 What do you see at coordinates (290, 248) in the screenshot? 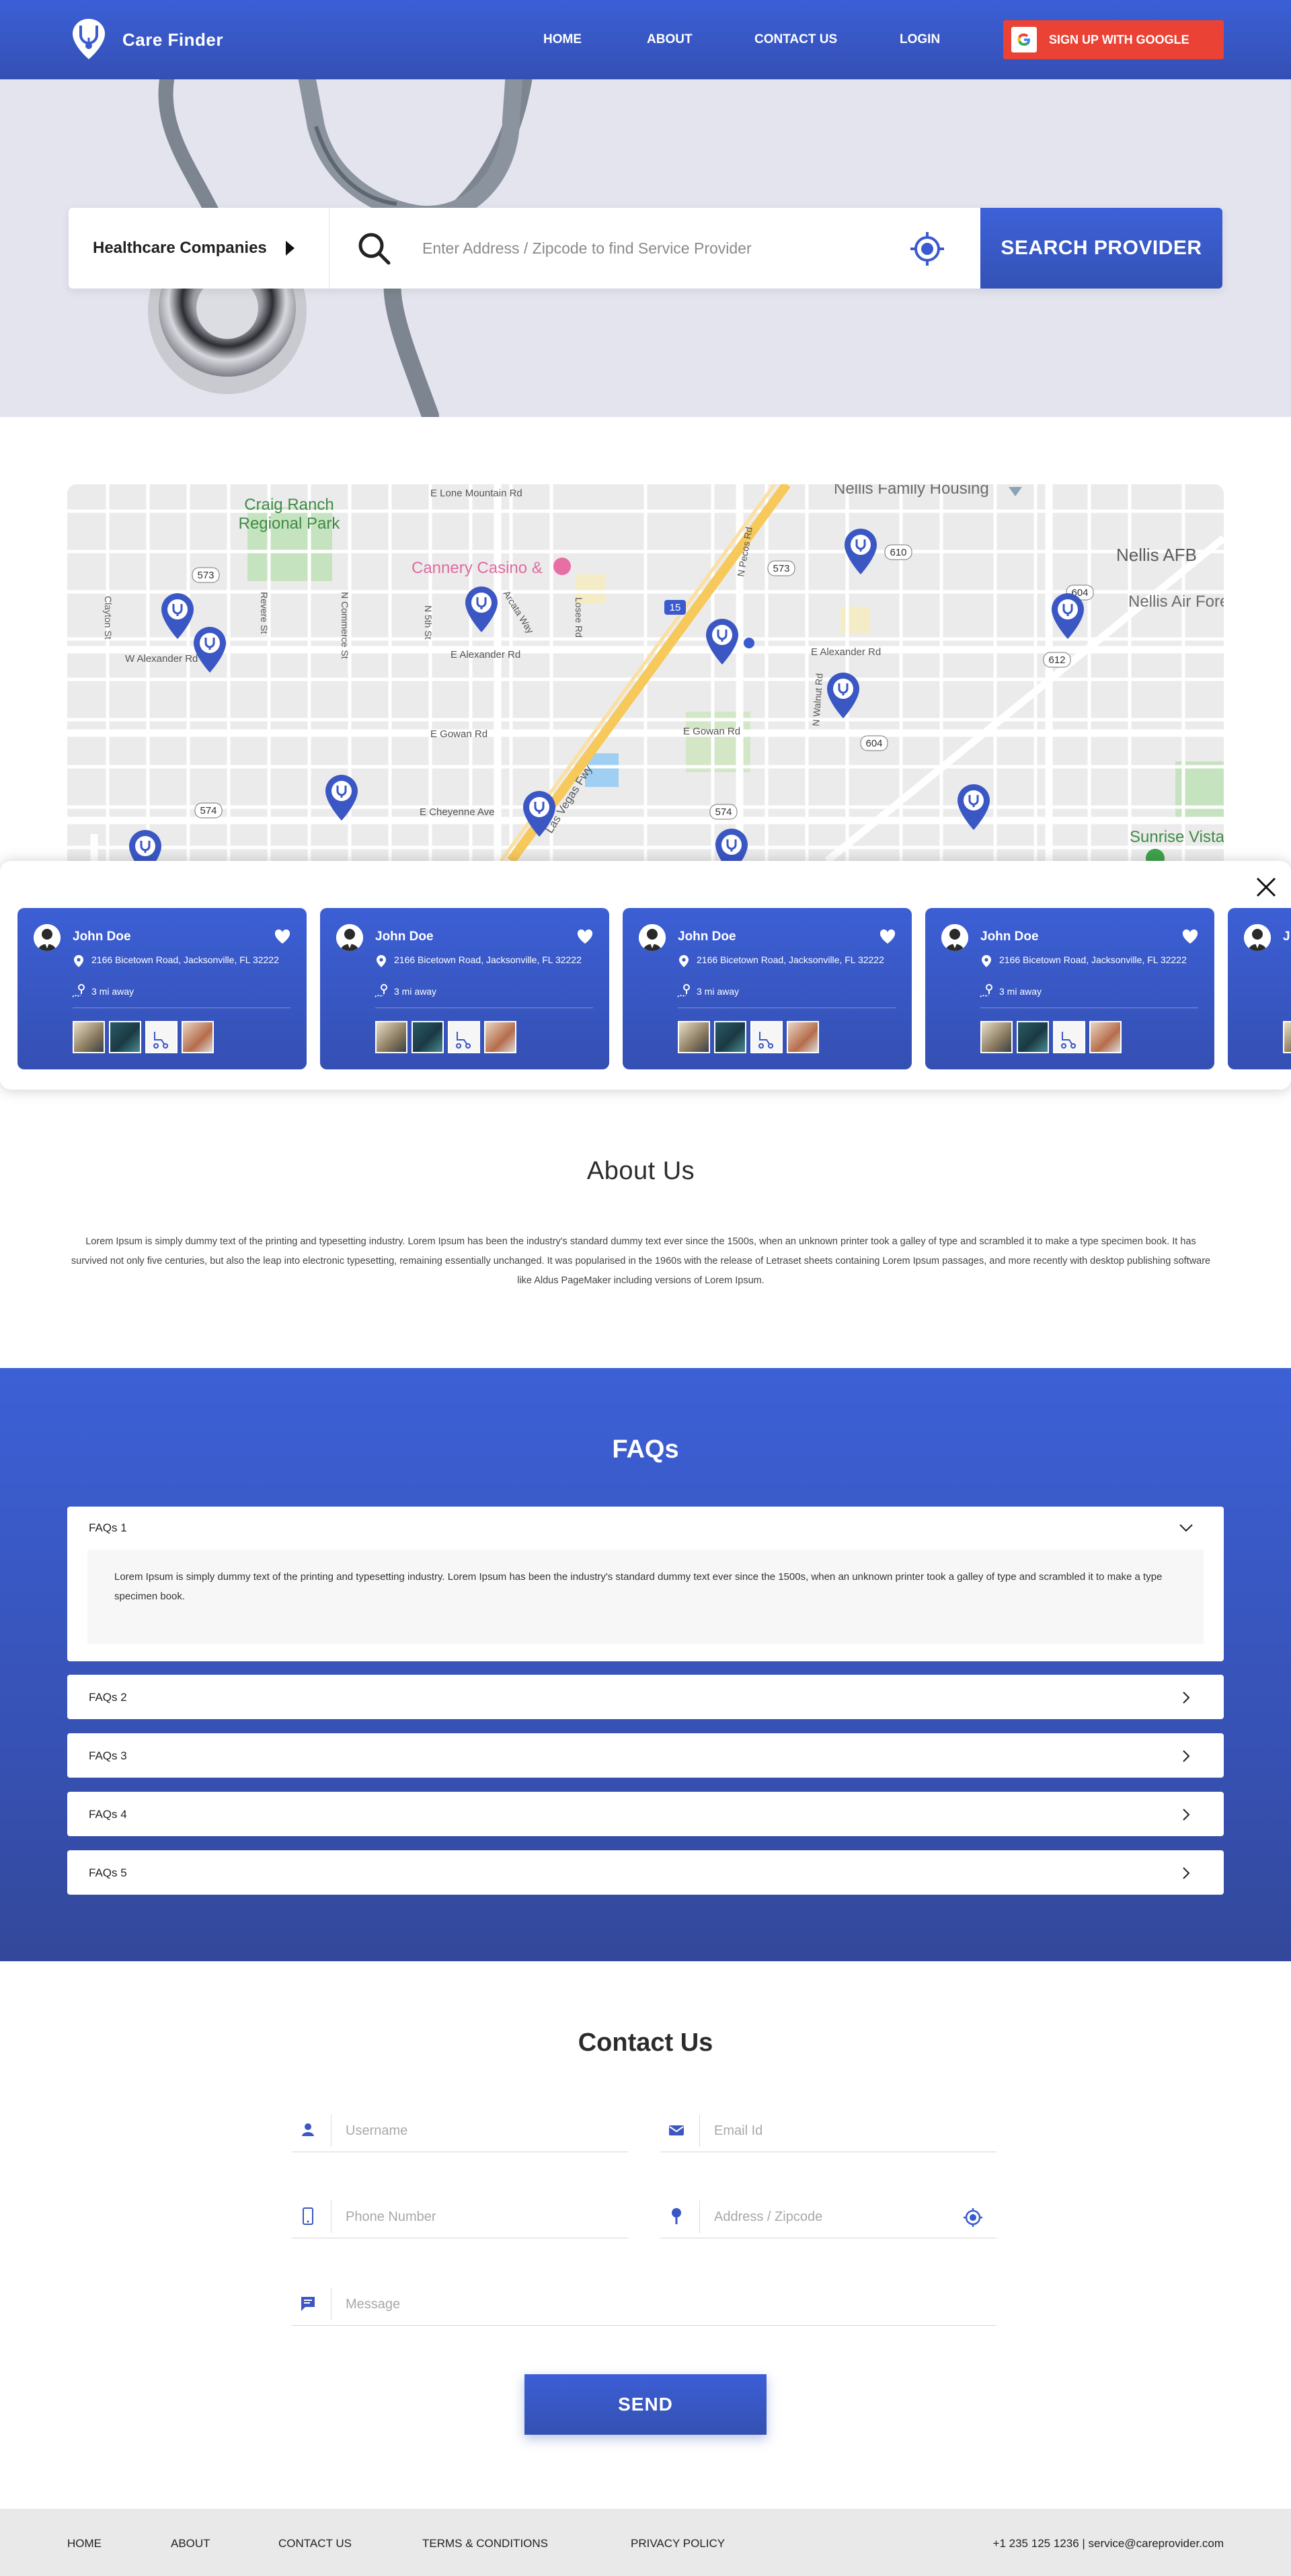
I see `caret-right-icon` at bounding box center [290, 248].